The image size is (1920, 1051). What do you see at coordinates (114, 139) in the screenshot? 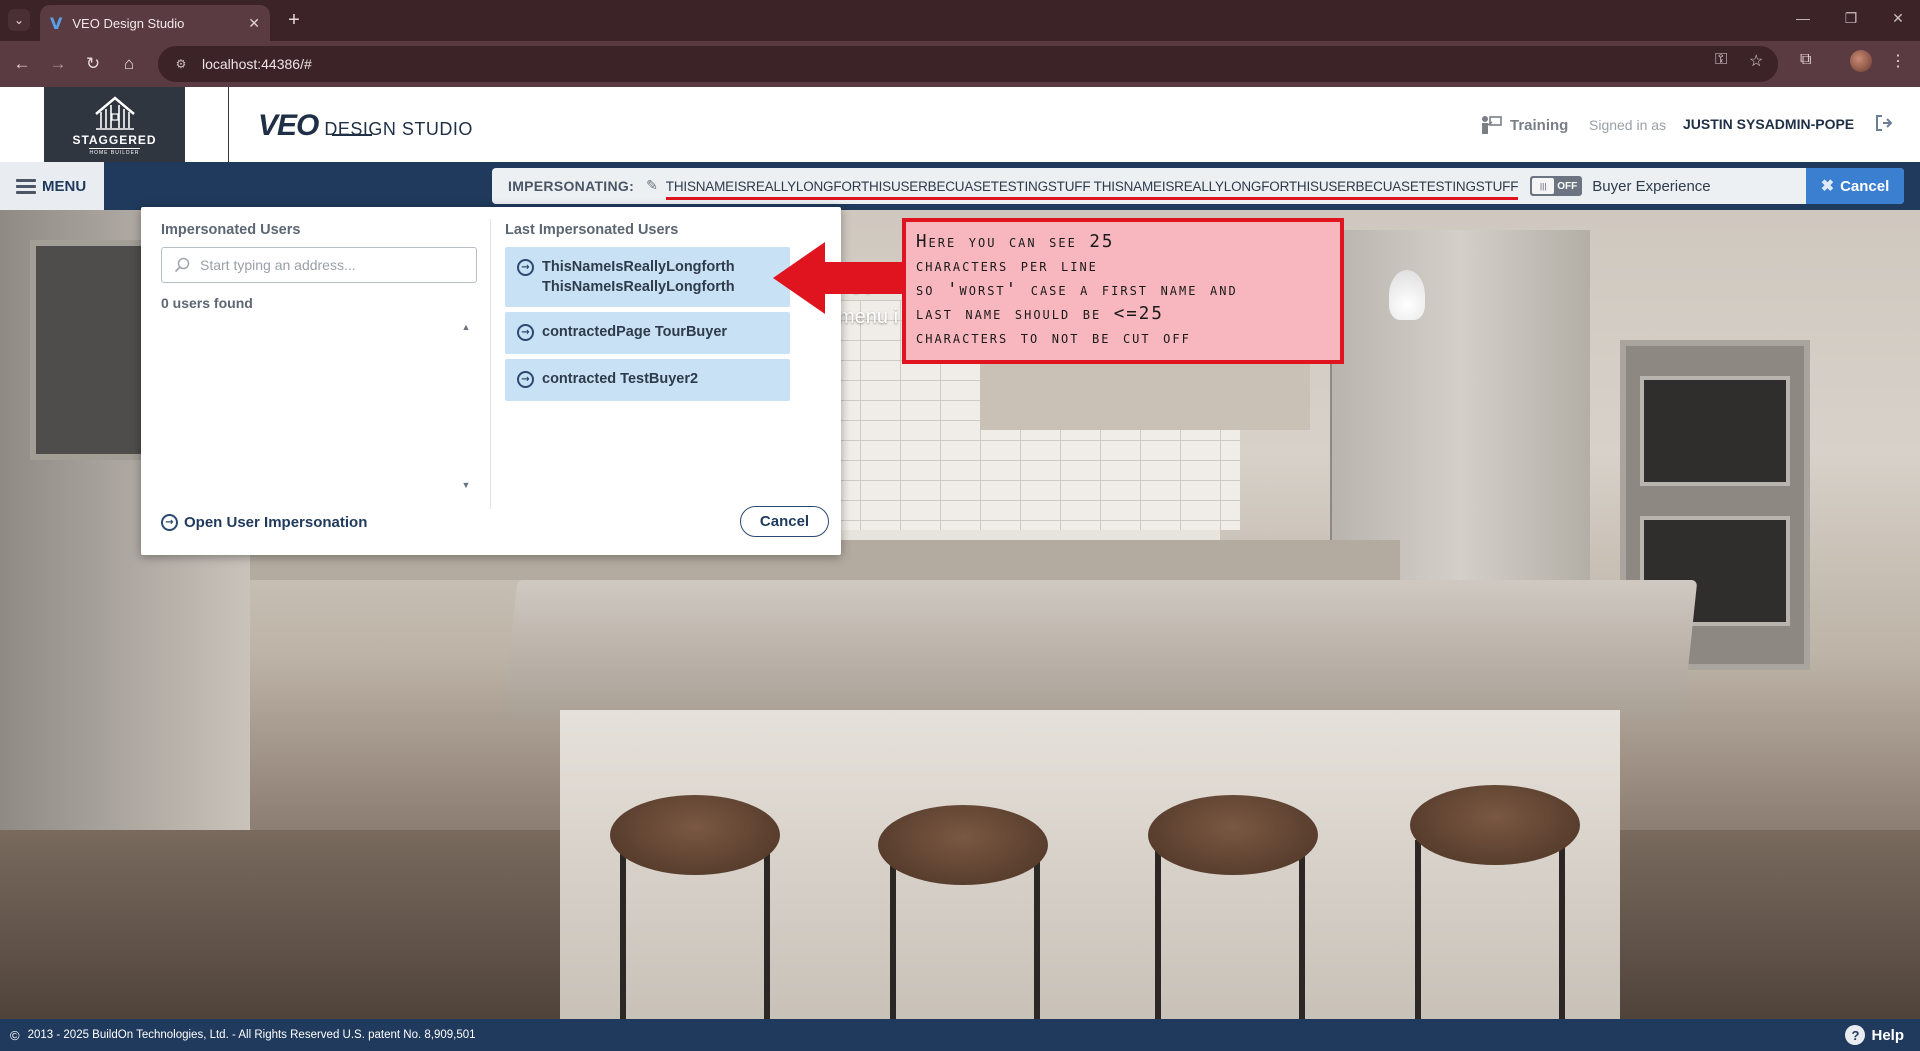
I see `logo-name: STAGGERED` at bounding box center [114, 139].